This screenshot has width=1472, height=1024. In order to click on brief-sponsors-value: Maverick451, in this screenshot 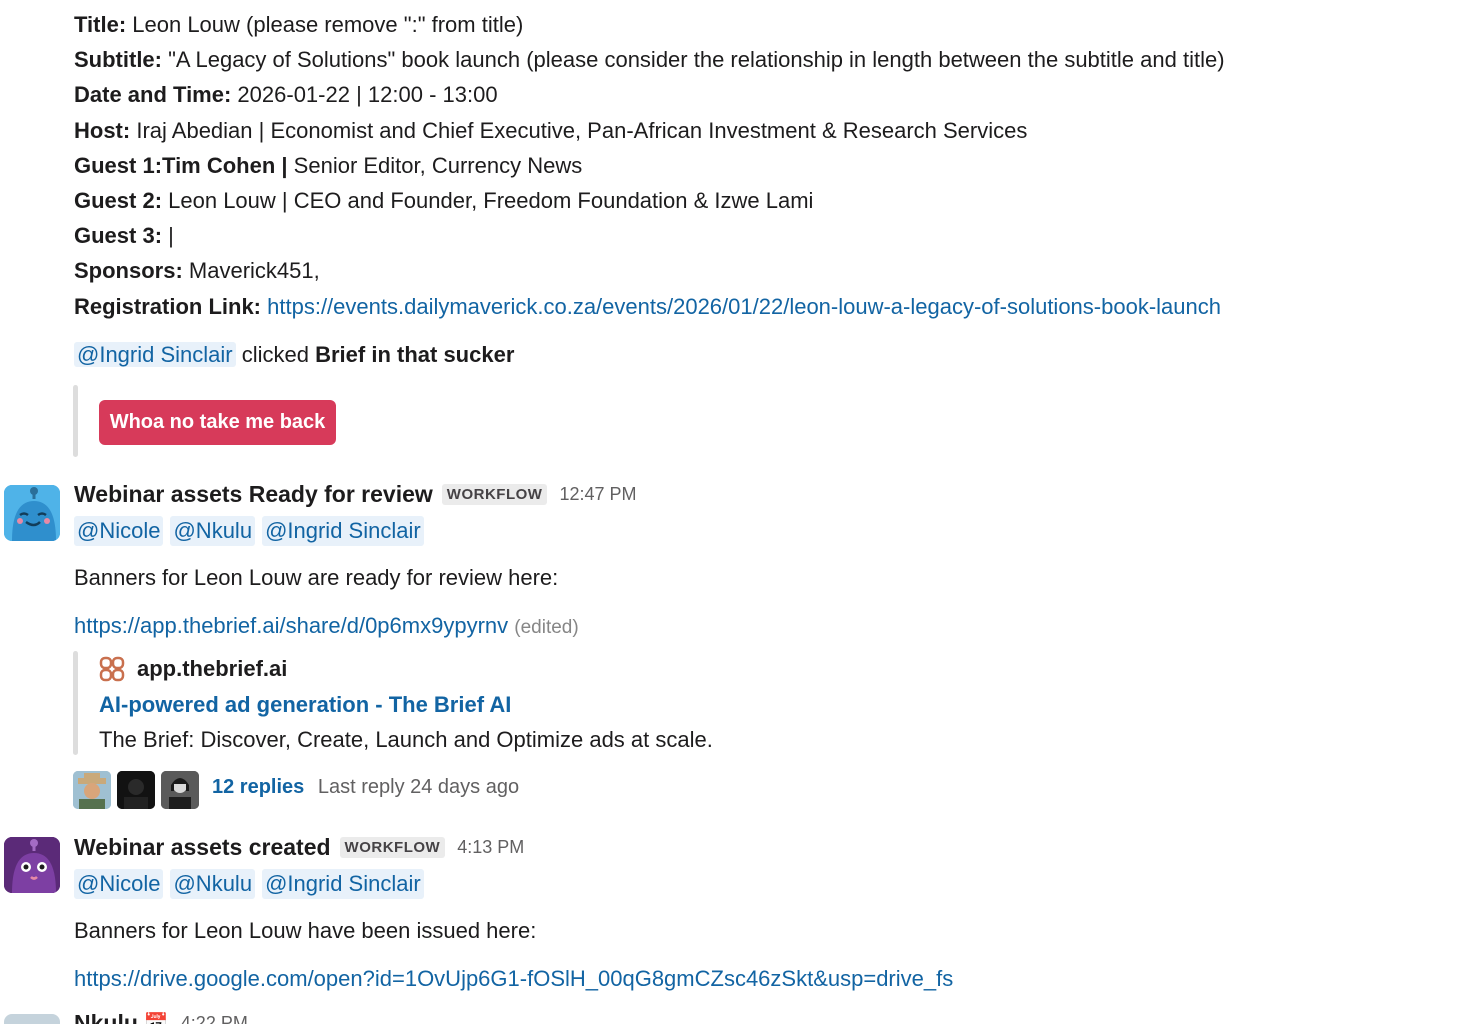, I will do `click(251, 270)`.